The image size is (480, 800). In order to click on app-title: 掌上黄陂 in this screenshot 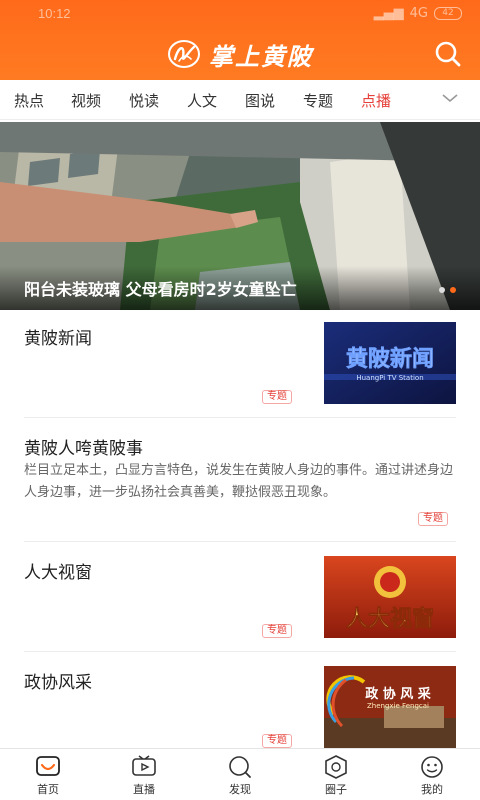, I will do `click(261, 56)`.